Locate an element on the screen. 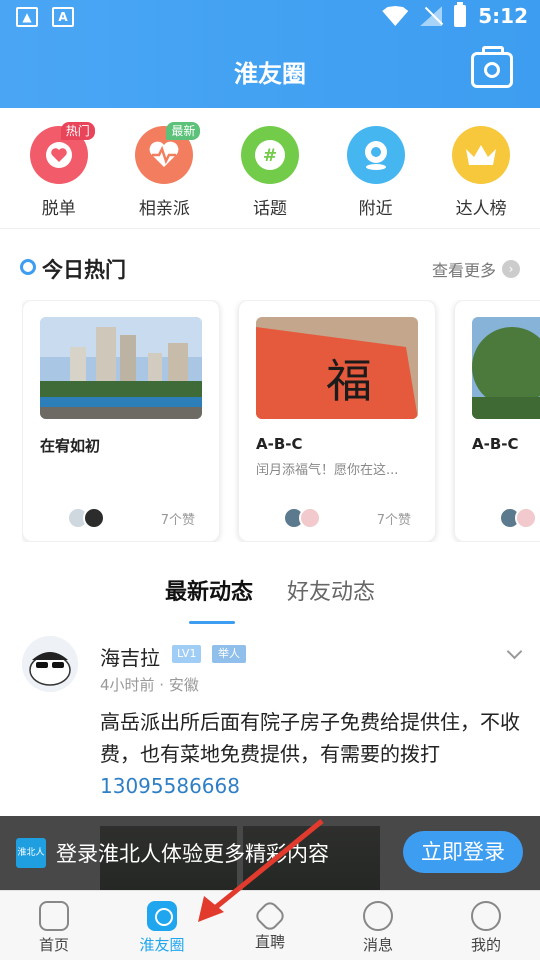 This screenshot has width=540, height=960. page-title: 淮友圈 is located at coordinates (270, 74).